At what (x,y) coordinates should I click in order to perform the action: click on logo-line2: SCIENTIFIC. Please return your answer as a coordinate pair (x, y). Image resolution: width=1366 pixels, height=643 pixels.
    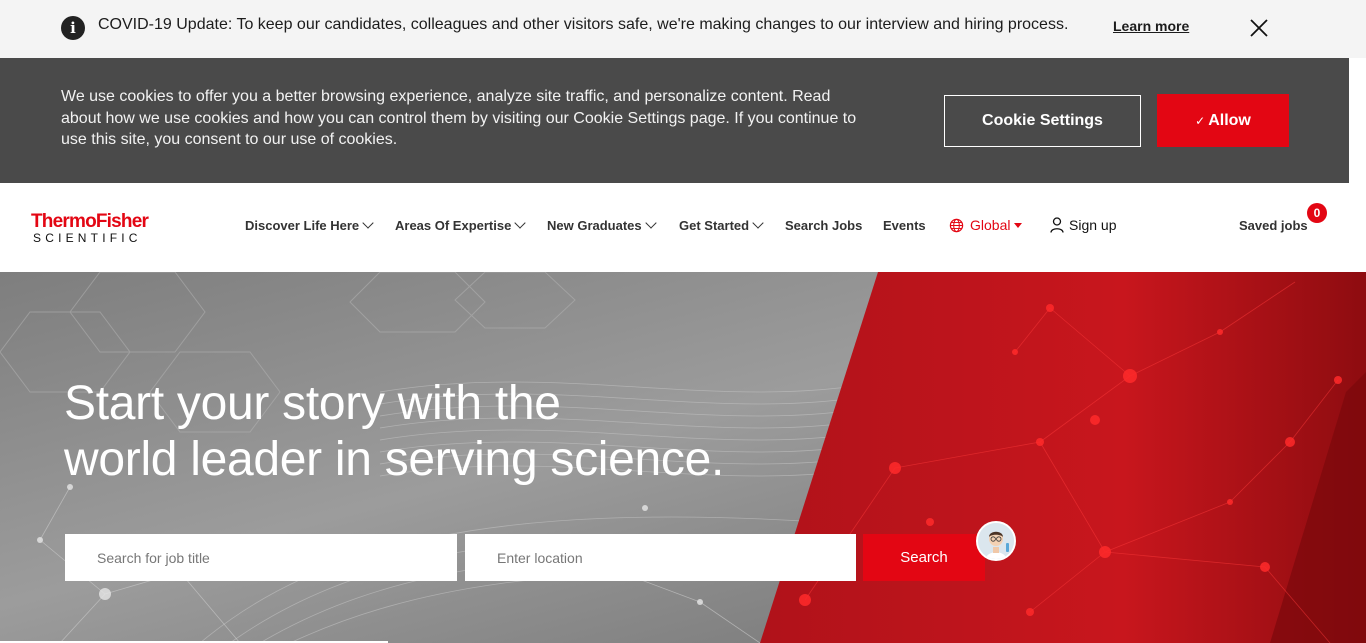
    Looking at the image, I should click on (87, 238).